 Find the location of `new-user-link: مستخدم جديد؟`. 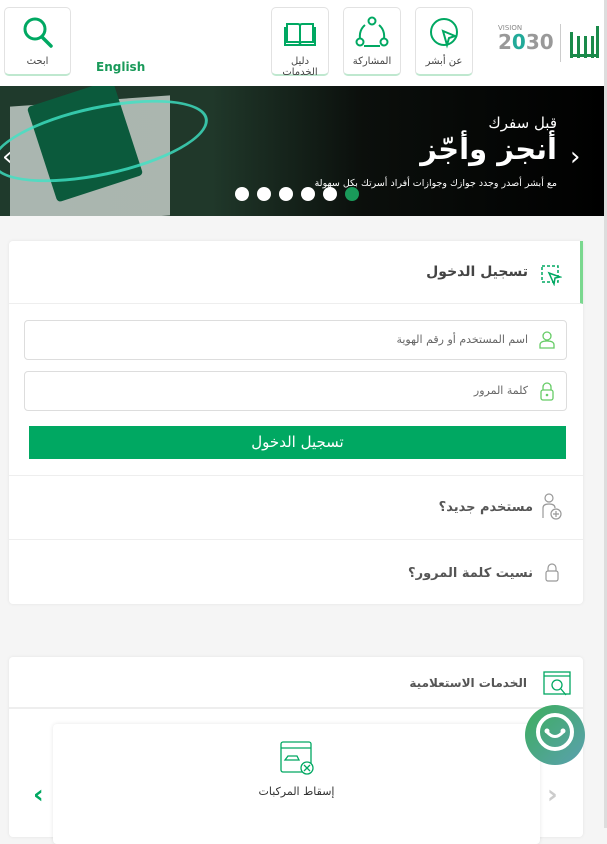

new-user-link: مستخدم جديد؟ is located at coordinates (296, 507).